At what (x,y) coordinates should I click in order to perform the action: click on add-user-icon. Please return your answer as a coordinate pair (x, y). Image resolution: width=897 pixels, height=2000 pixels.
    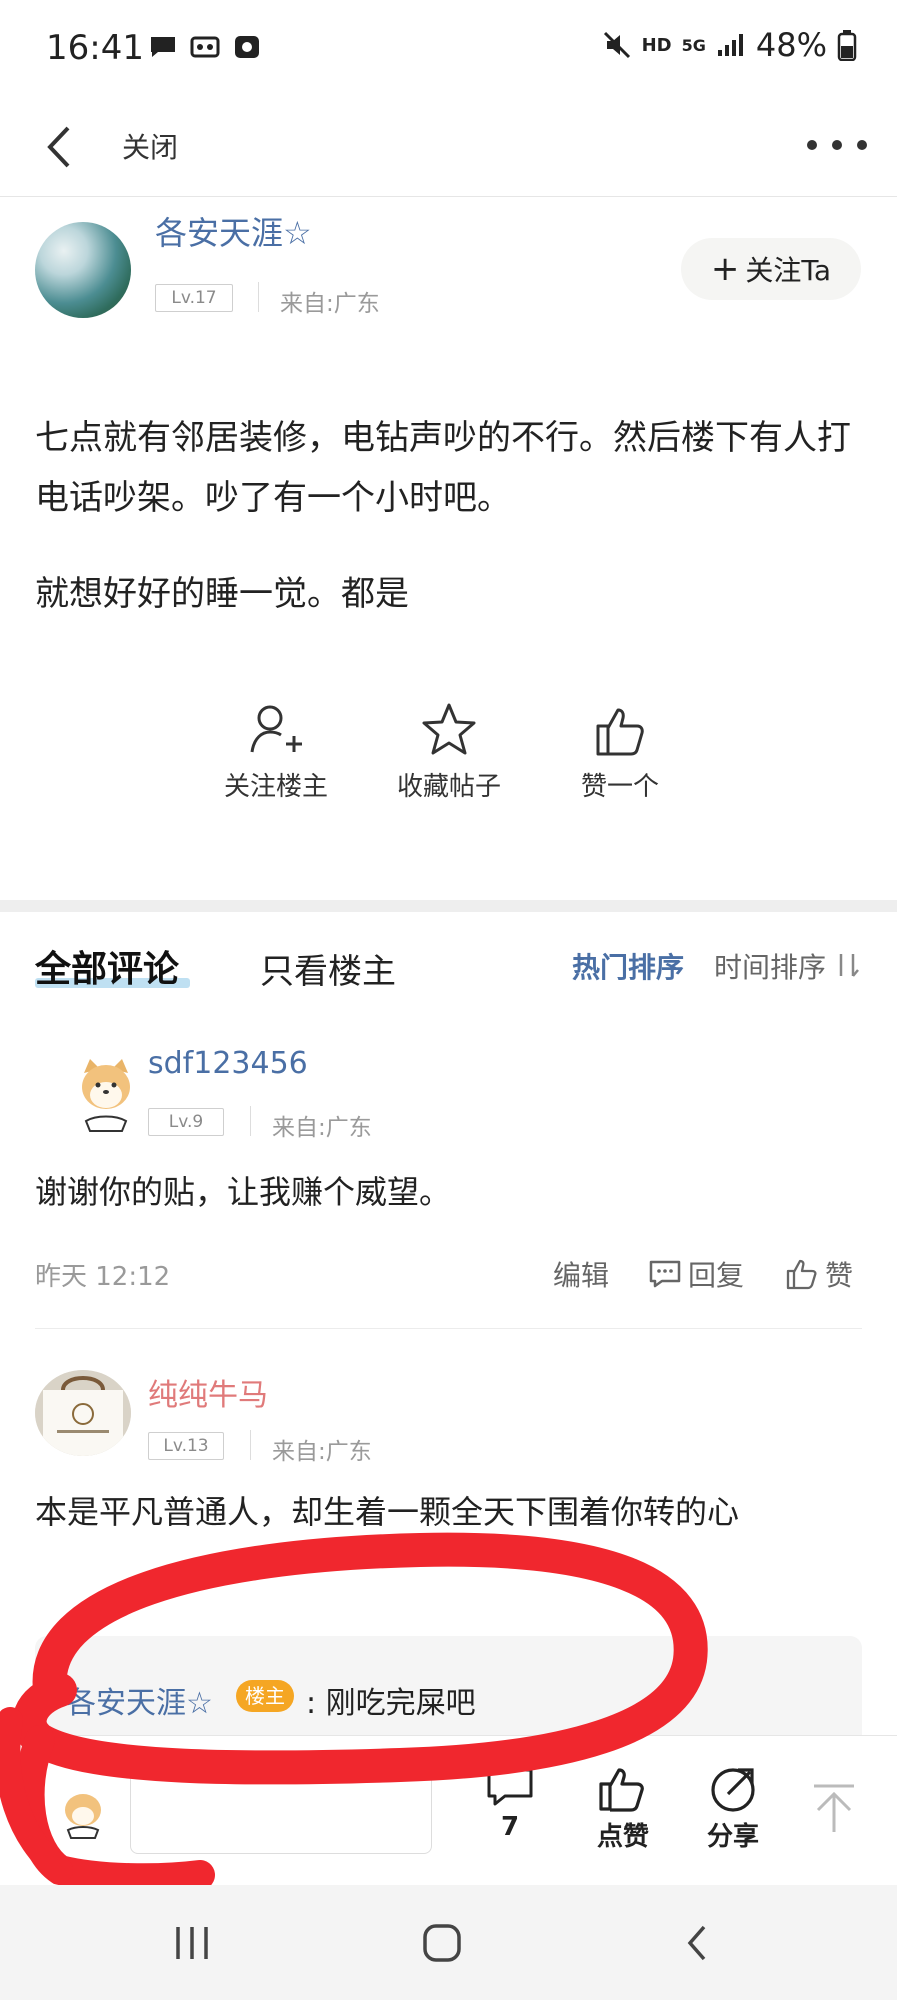
    Looking at the image, I should click on (276, 729).